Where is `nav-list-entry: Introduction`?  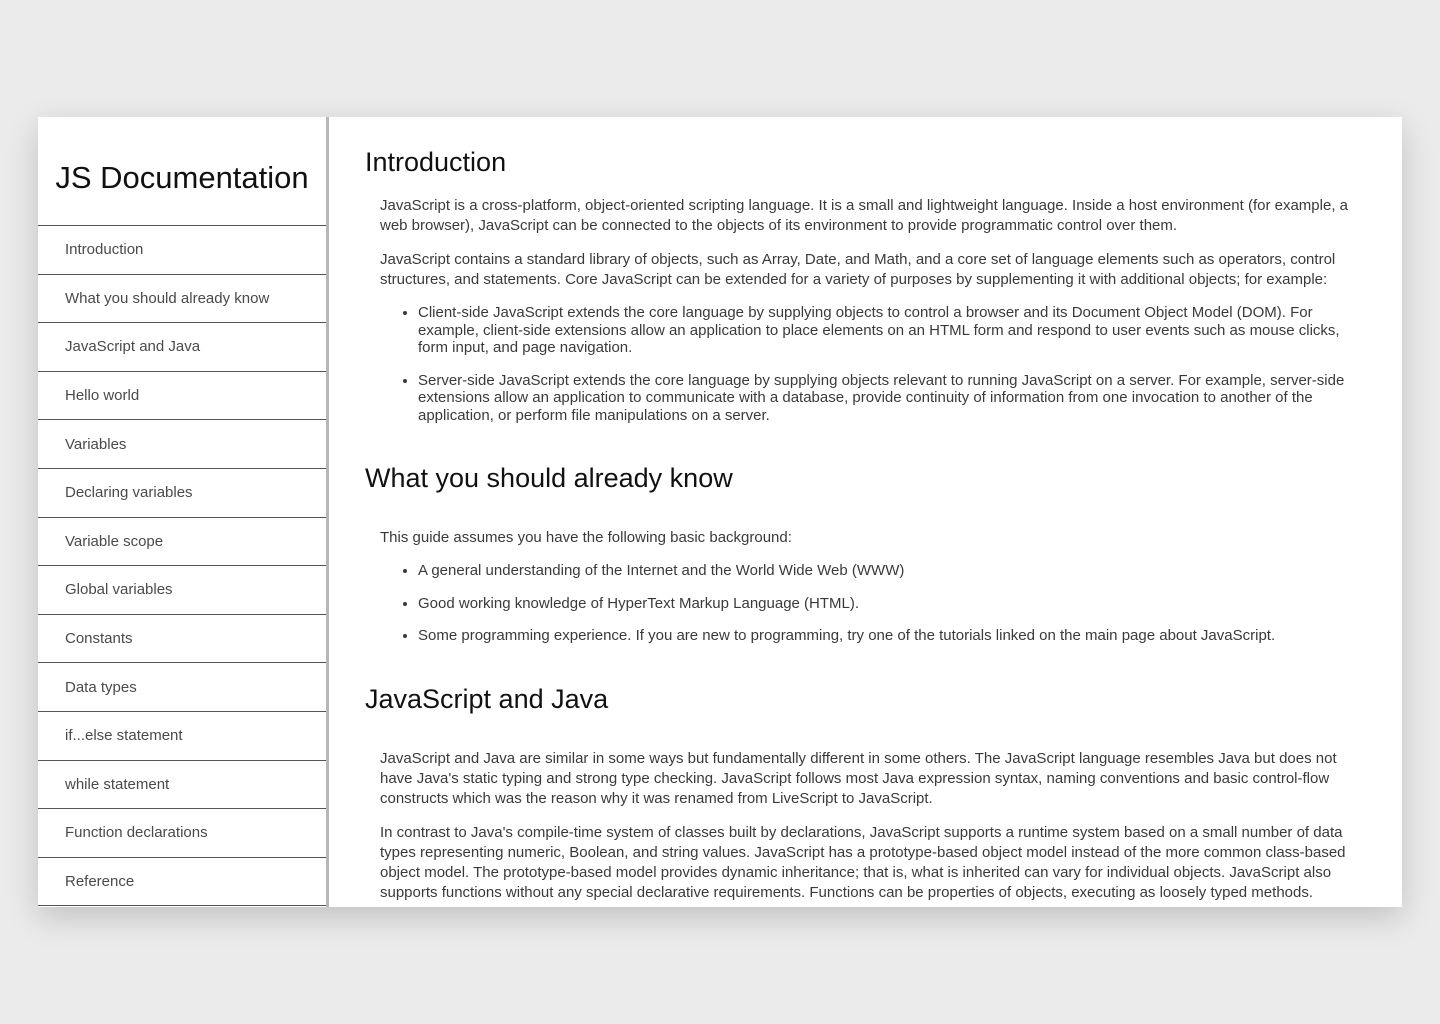 nav-list-entry: Introduction is located at coordinates (182, 250).